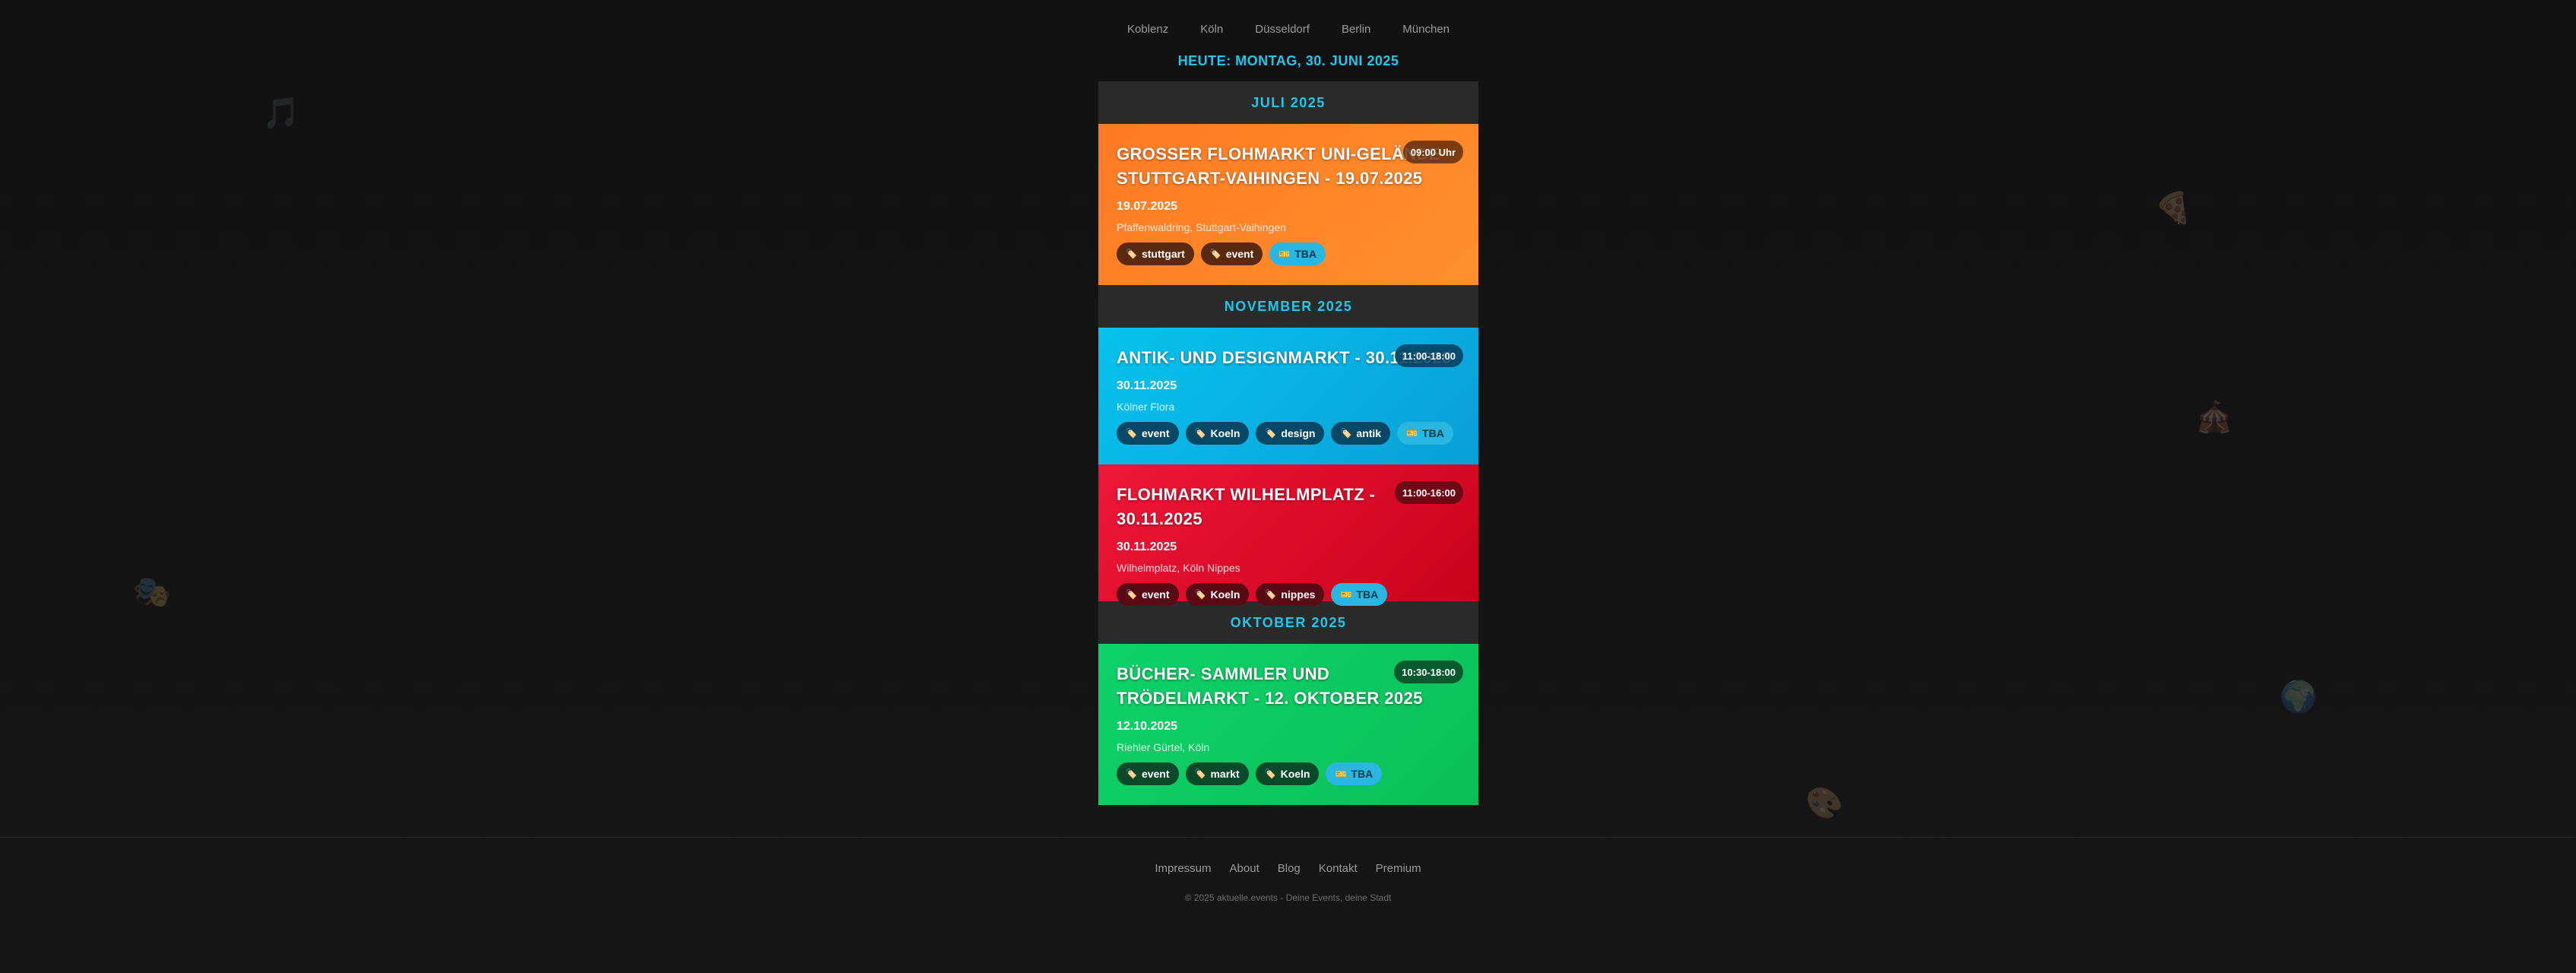 The width and height of the screenshot is (2576, 973). What do you see at coordinates (2173, 208) in the screenshot?
I see `pizza-icon: 🍕` at bounding box center [2173, 208].